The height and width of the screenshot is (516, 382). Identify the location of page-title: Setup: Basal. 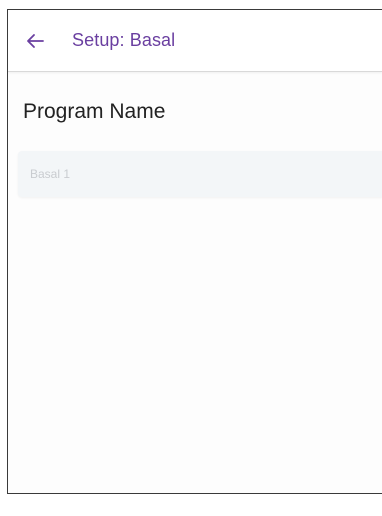
(124, 40).